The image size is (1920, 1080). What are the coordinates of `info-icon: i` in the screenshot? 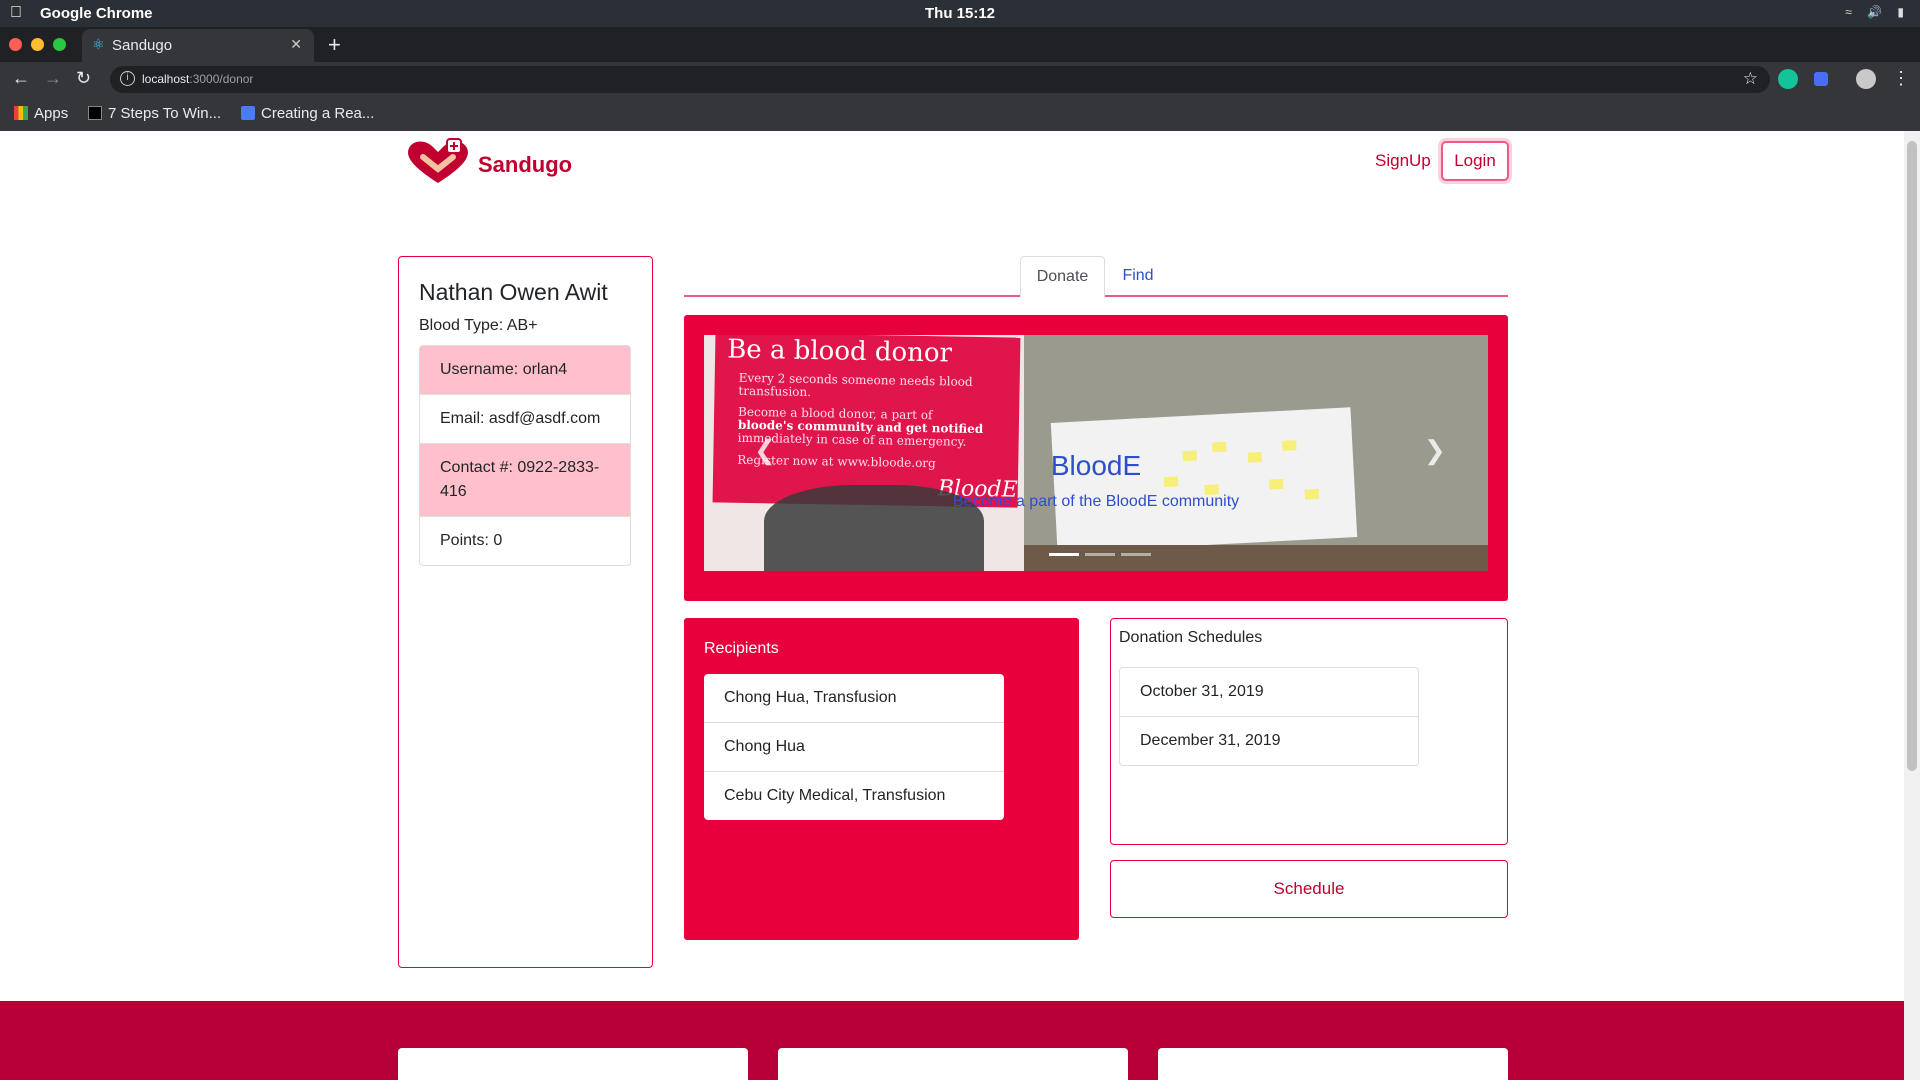 It's located at (127, 78).